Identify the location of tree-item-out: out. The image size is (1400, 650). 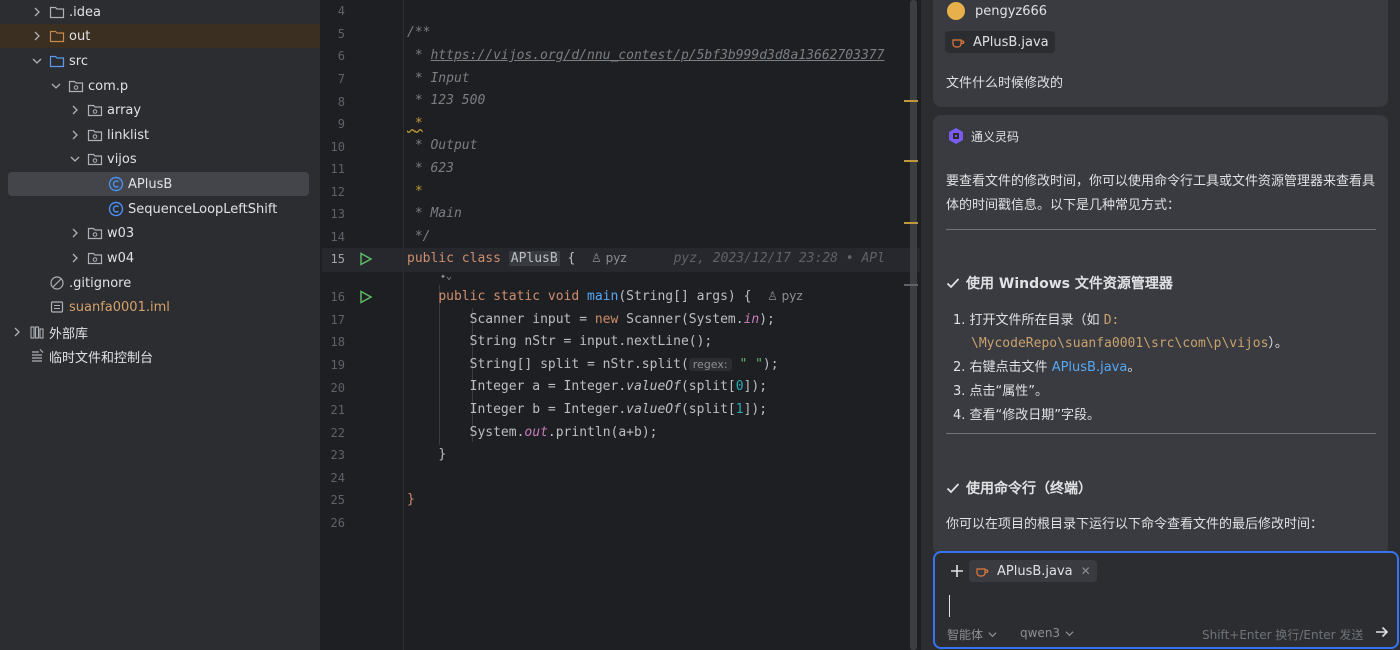
(160, 36).